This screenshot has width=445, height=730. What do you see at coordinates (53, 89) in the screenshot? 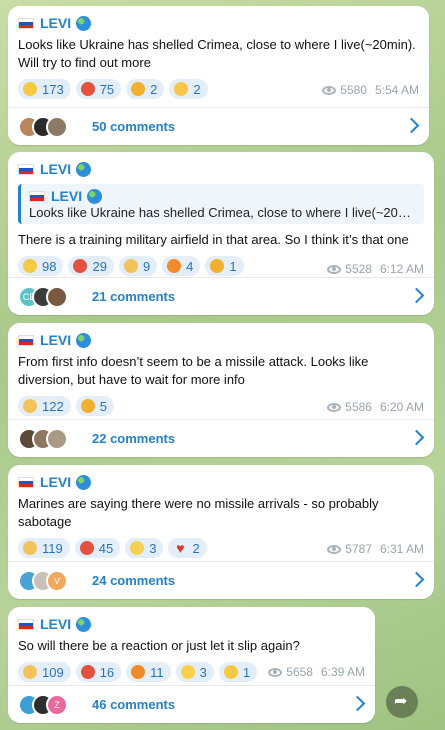
I see `reaction-count: 173` at bounding box center [53, 89].